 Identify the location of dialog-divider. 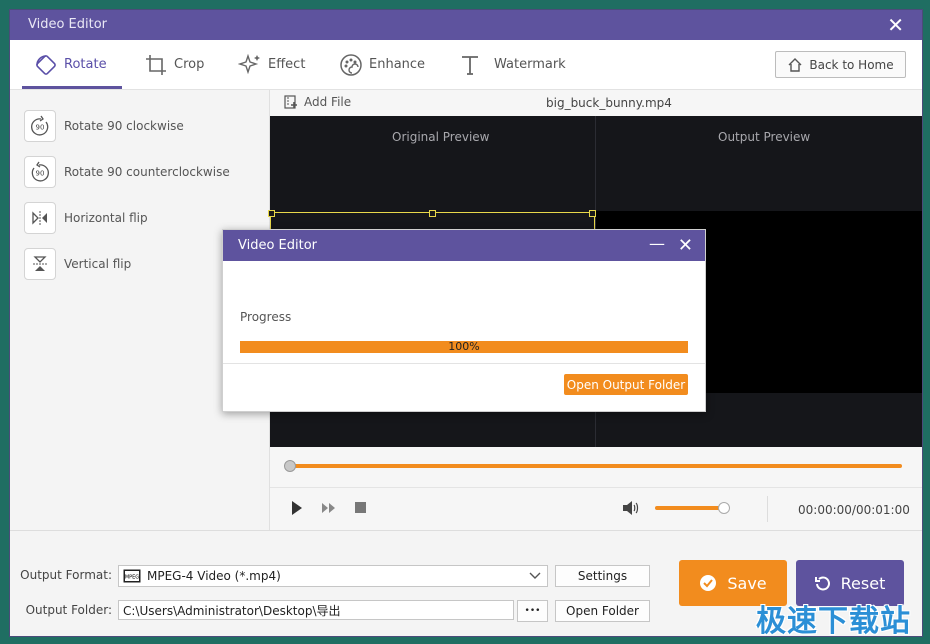
(464, 363).